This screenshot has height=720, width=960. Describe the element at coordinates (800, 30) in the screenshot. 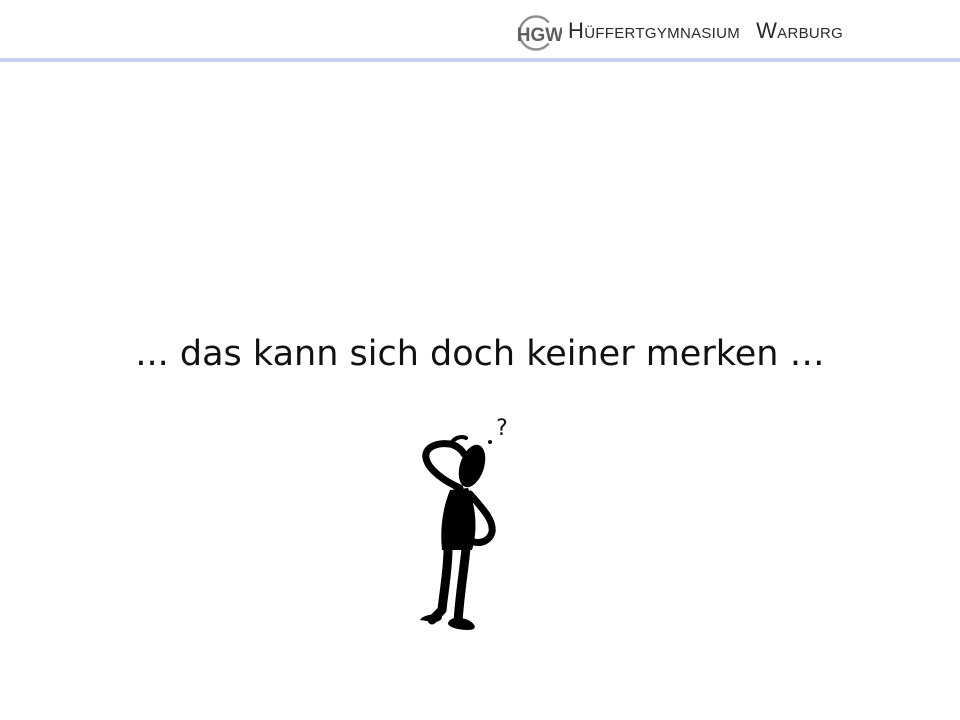

I see `school-name-part2: Warburg` at that location.